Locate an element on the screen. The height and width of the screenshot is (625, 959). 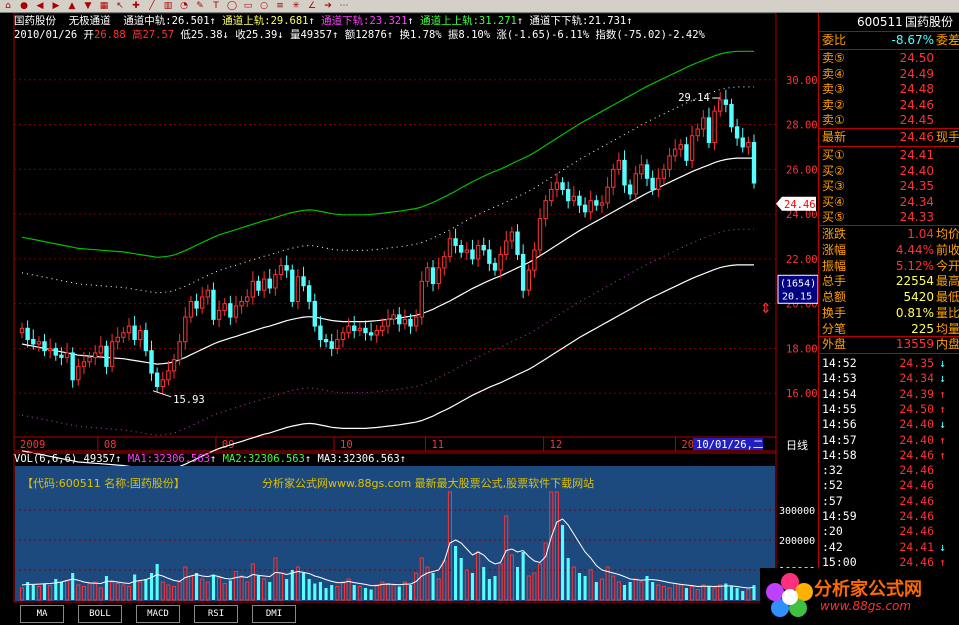
tick-time: 14:53 is located at coordinates (839, 378).